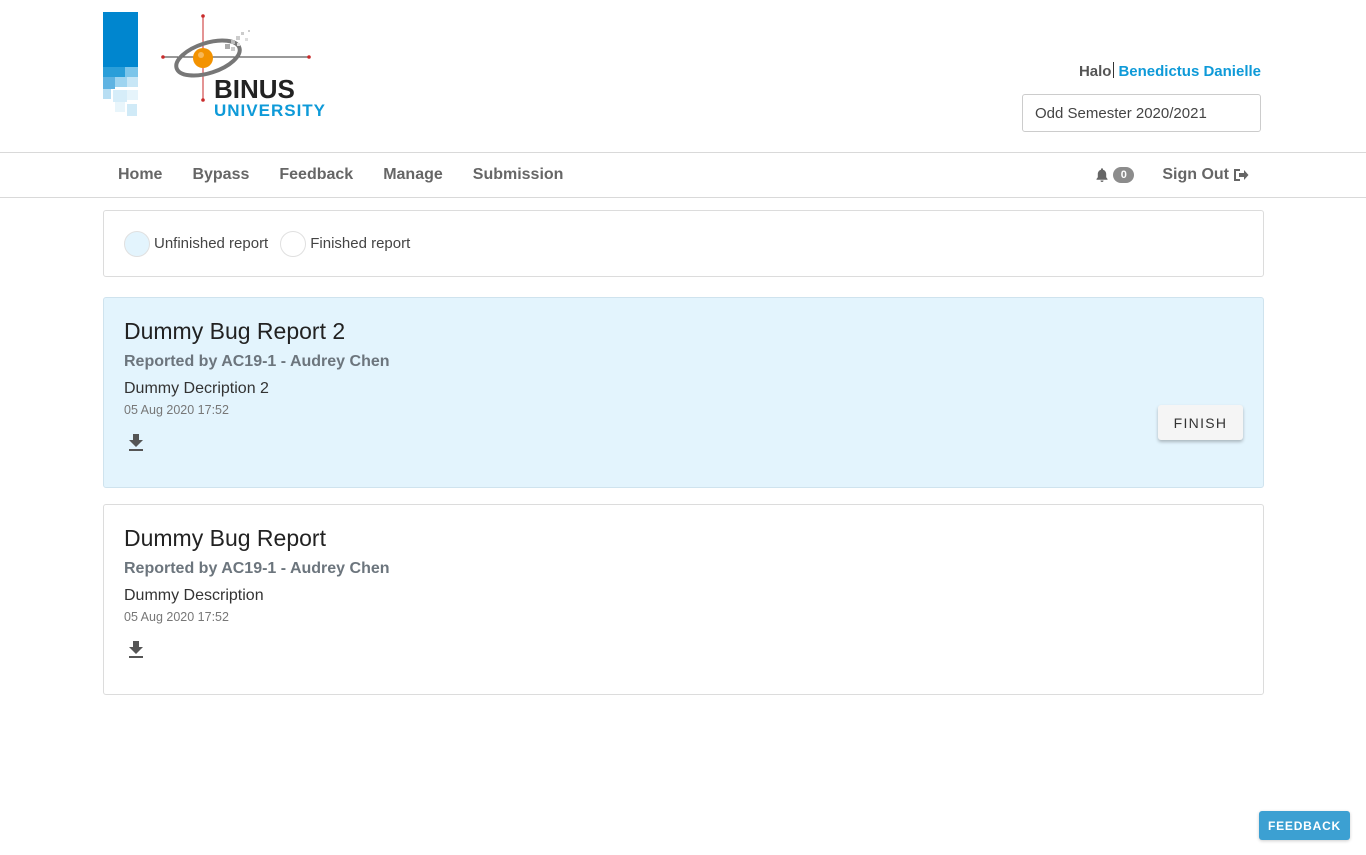  What do you see at coordinates (137, 243) in the screenshot?
I see `unfinished-swatch` at bounding box center [137, 243].